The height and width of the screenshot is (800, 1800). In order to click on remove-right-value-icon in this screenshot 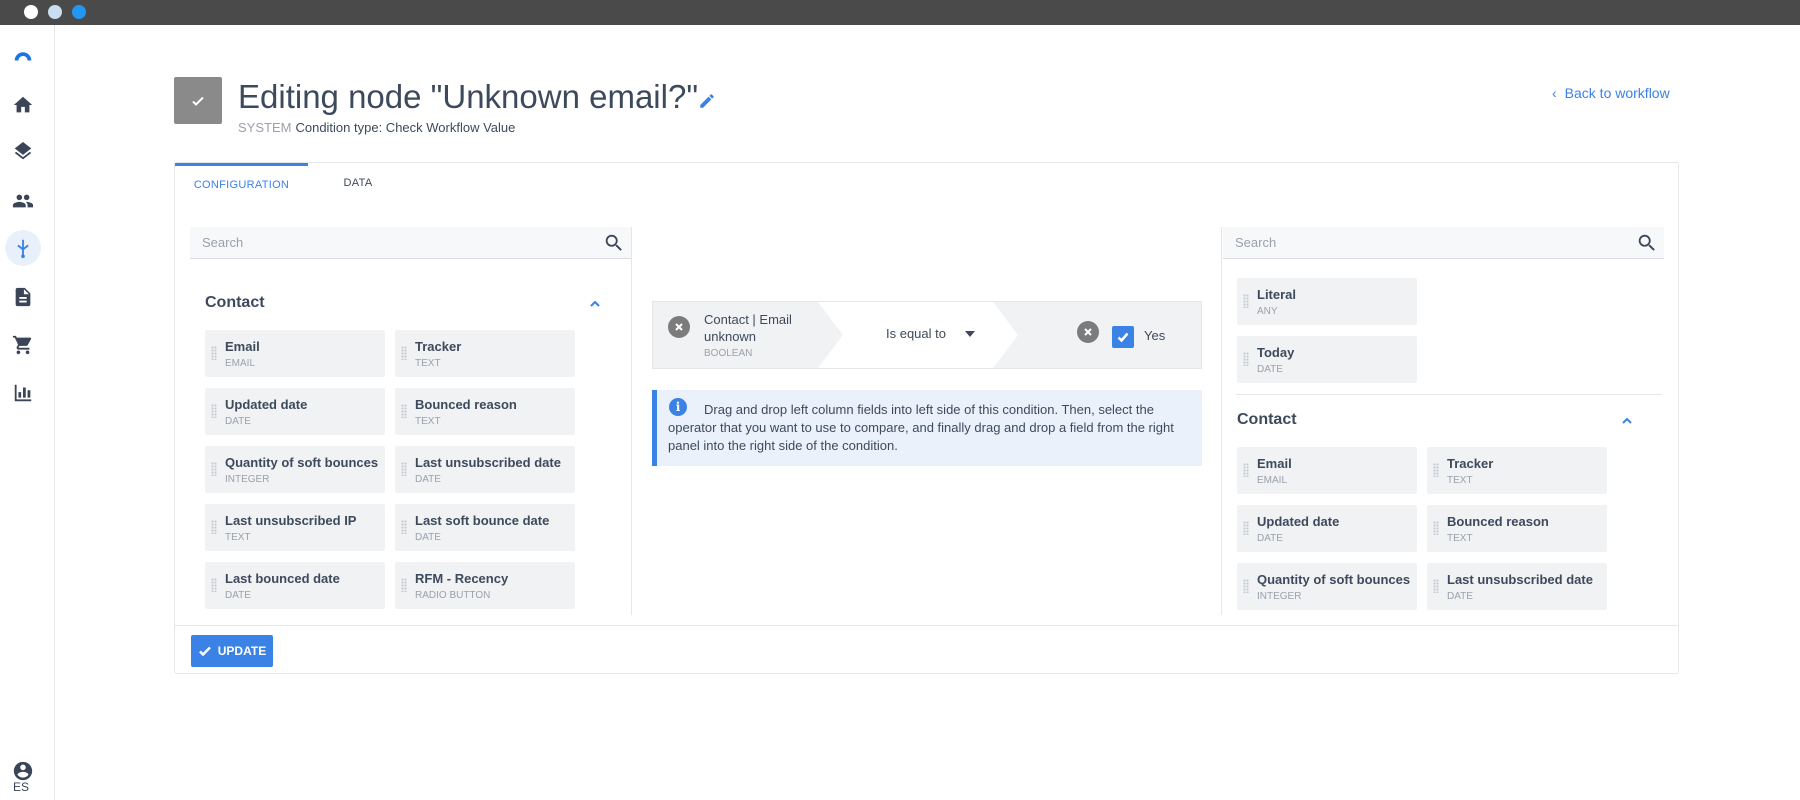, I will do `click(1088, 332)`.